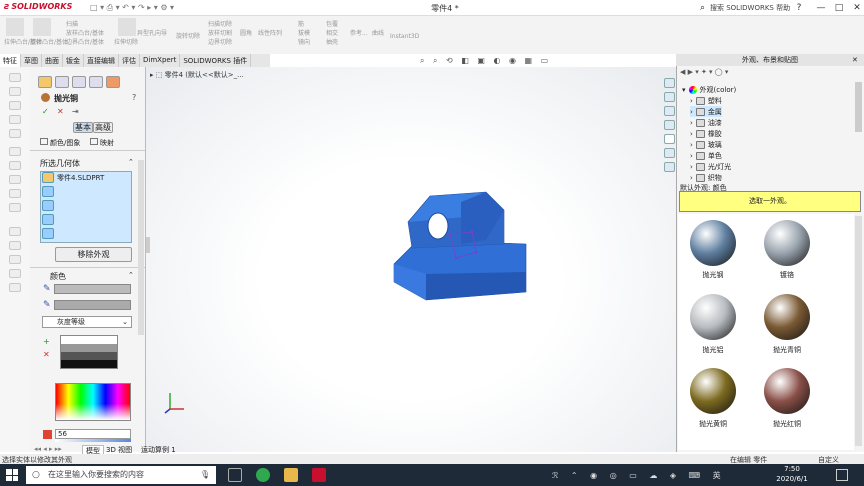 The height and width of the screenshot is (486, 864). I want to click on tab-mapping: 映射, so click(102, 143).